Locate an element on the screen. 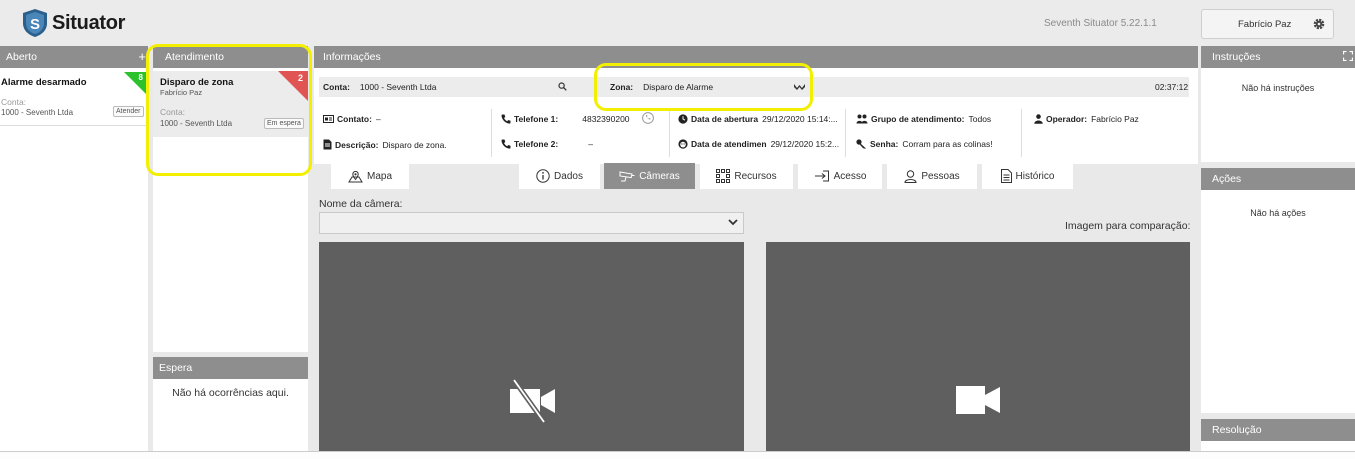  add-icon: + is located at coordinates (142, 57).